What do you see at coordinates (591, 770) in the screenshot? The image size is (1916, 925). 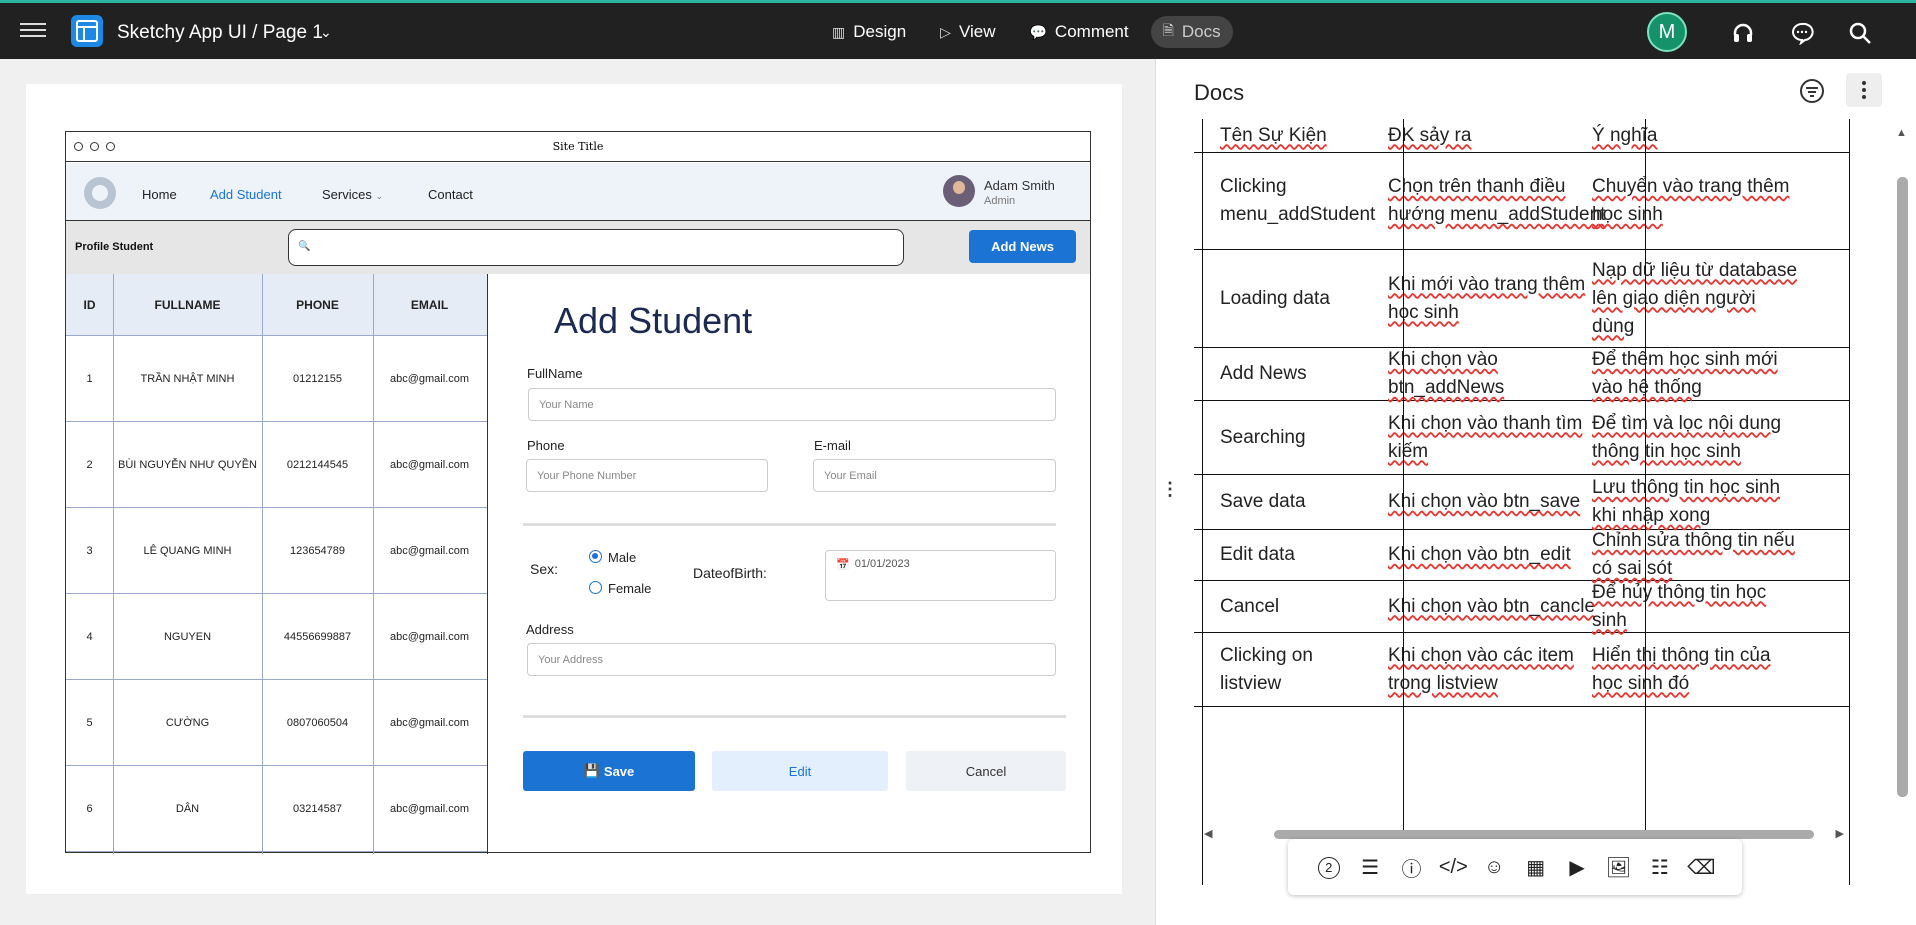 I see `save-icon: 💾` at bounding box center [591, 770].